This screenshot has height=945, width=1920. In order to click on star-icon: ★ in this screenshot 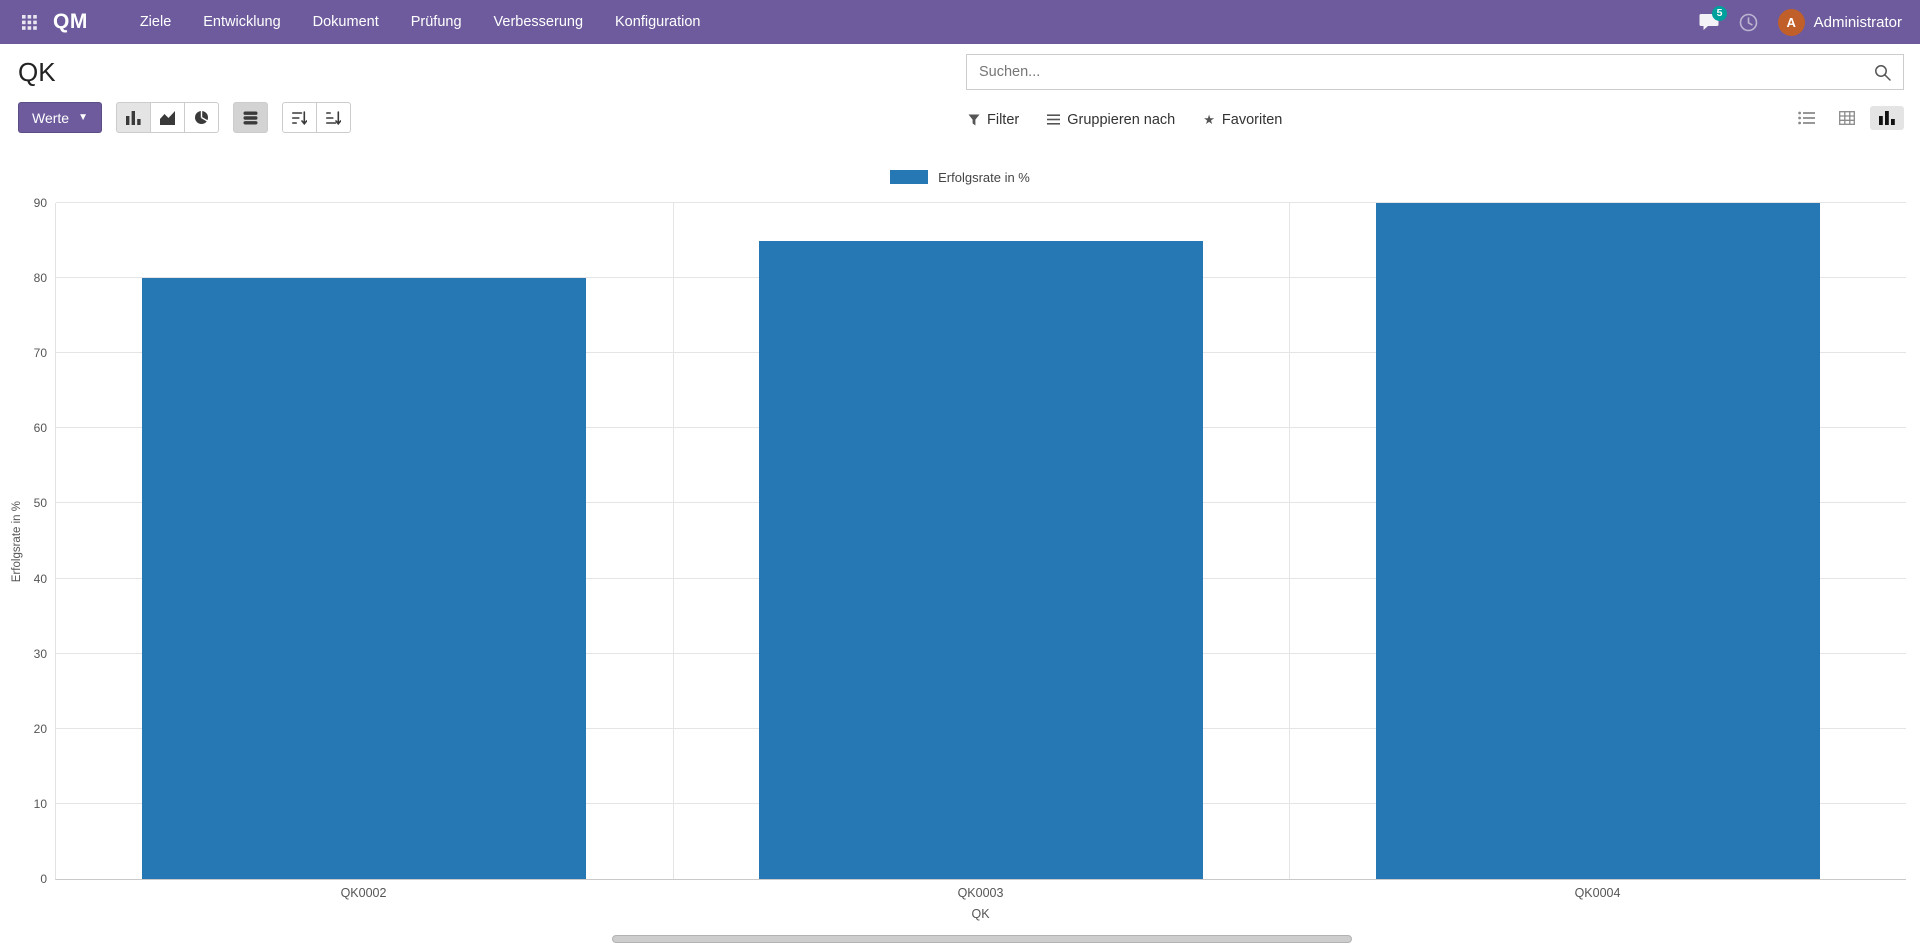, I will do `click(1209, 119)`.